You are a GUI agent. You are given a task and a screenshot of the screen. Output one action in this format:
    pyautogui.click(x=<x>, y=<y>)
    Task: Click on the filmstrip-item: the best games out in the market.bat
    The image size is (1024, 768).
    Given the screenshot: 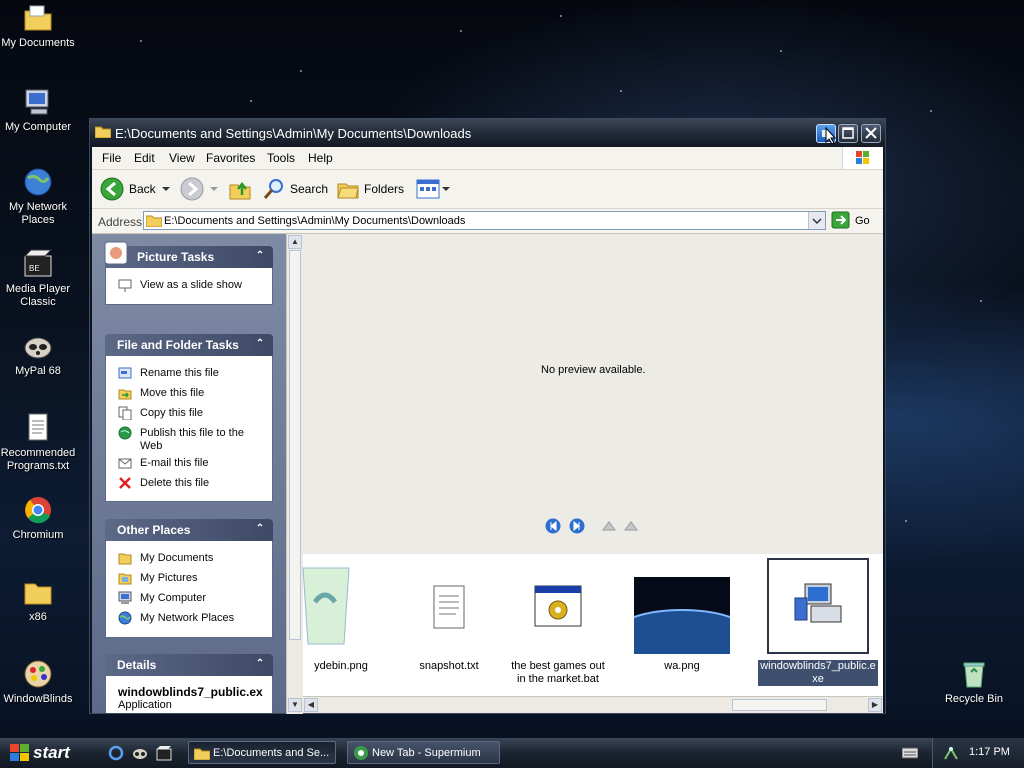 What is the action you would take?
    pyautogui.click(x=558, y=622)
    